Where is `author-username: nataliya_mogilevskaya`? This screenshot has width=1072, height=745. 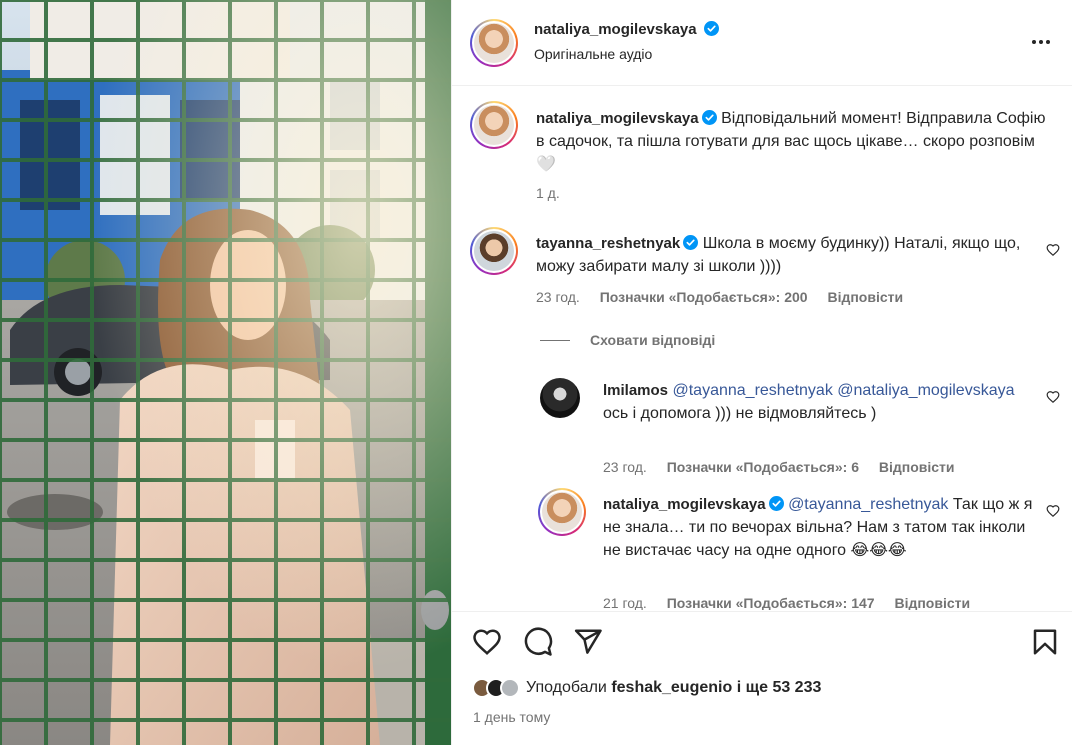
author-username: nataliya_mogilevskaya is located at coordinates (615, 29).